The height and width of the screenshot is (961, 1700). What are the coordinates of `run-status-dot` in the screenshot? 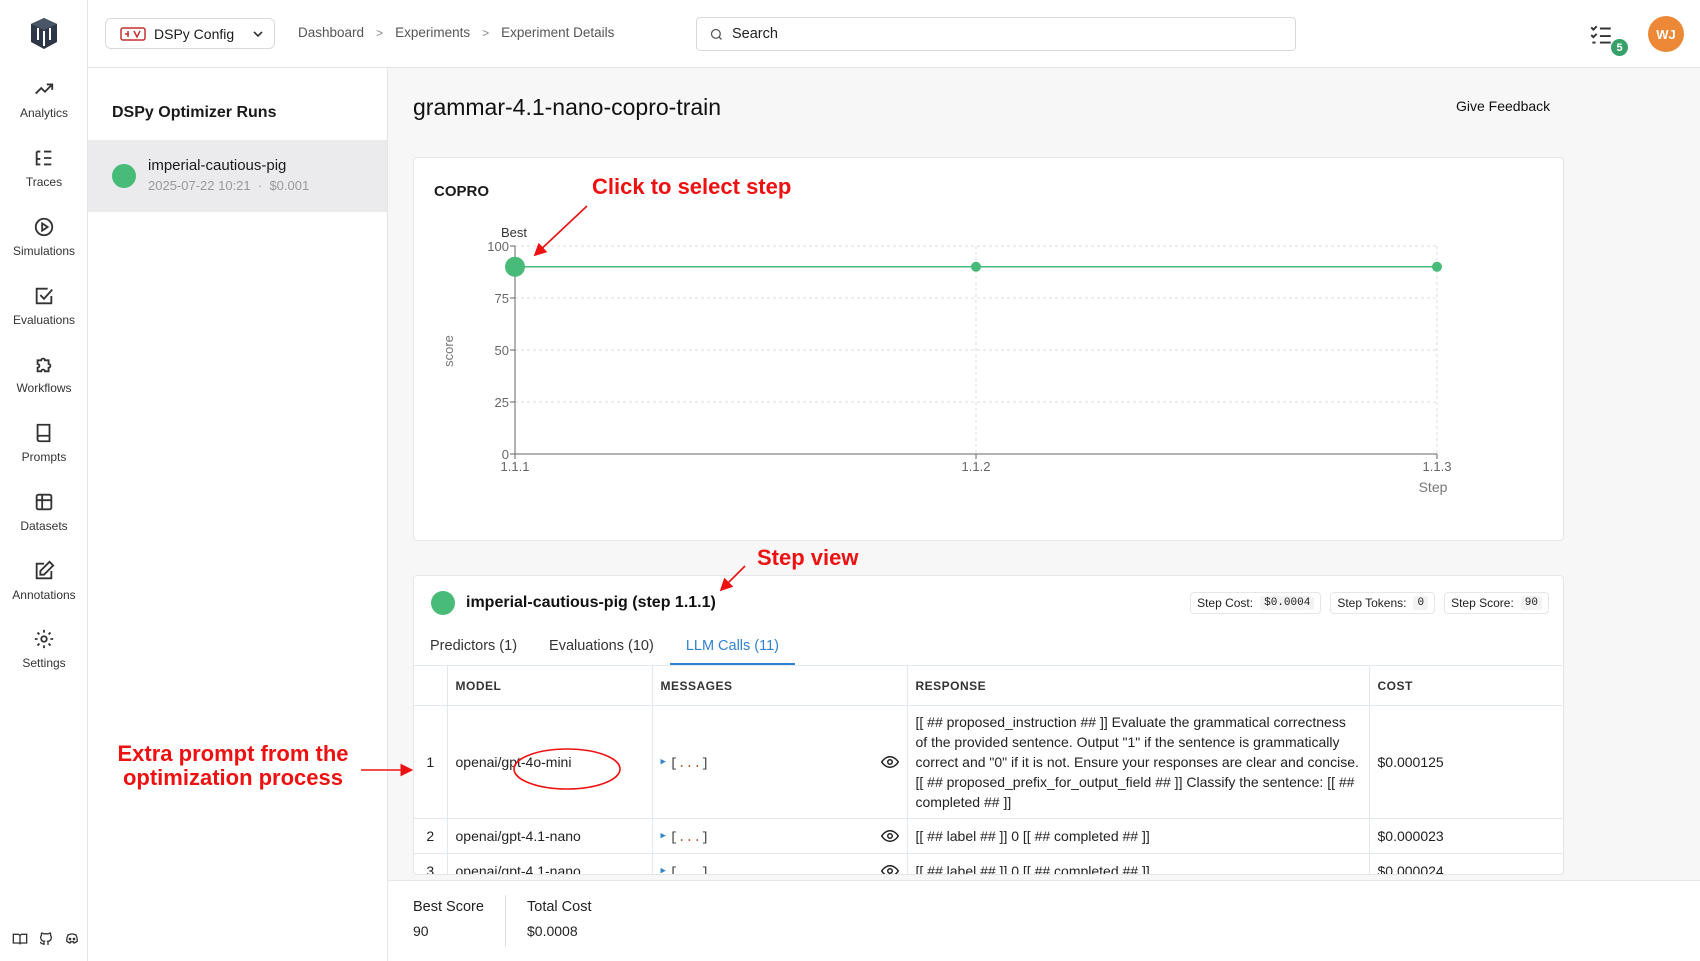 It's located at (124, 176).